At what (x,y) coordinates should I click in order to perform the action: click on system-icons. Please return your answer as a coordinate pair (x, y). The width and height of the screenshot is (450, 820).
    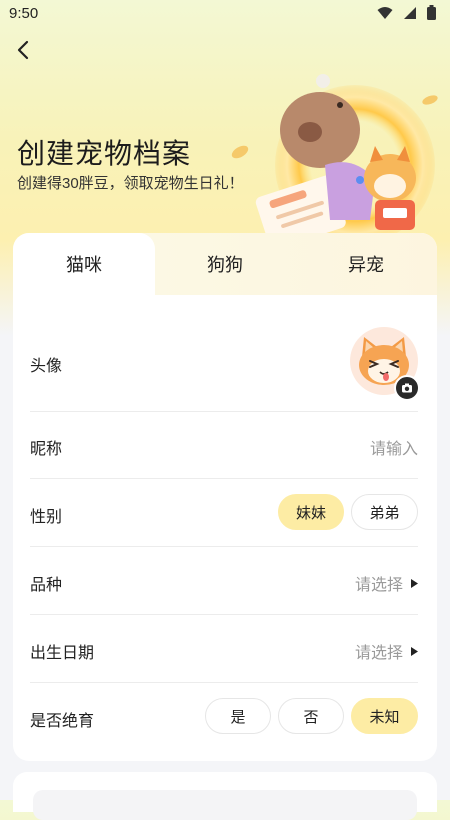
    Looking at the image, I should click on (406, 12).